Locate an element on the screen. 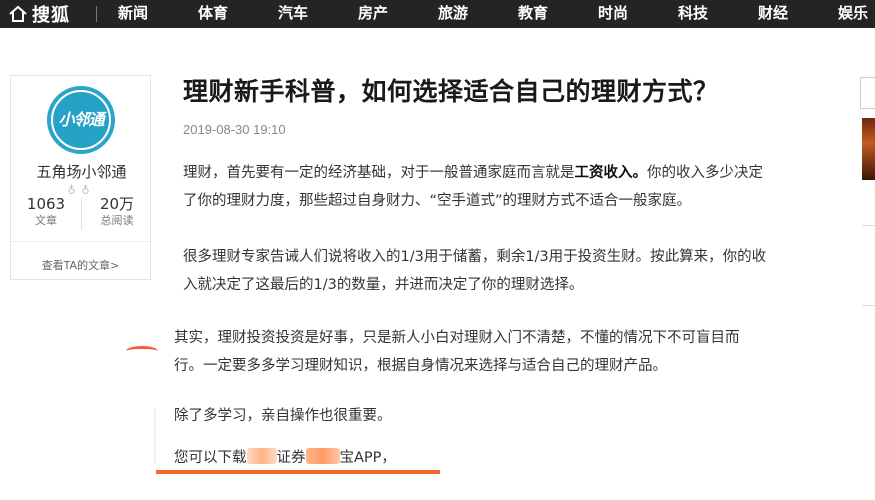 The height and width of the screenshot is (500, 875). author-name: 五角场小邻通 is located at coordinates (81, 171).